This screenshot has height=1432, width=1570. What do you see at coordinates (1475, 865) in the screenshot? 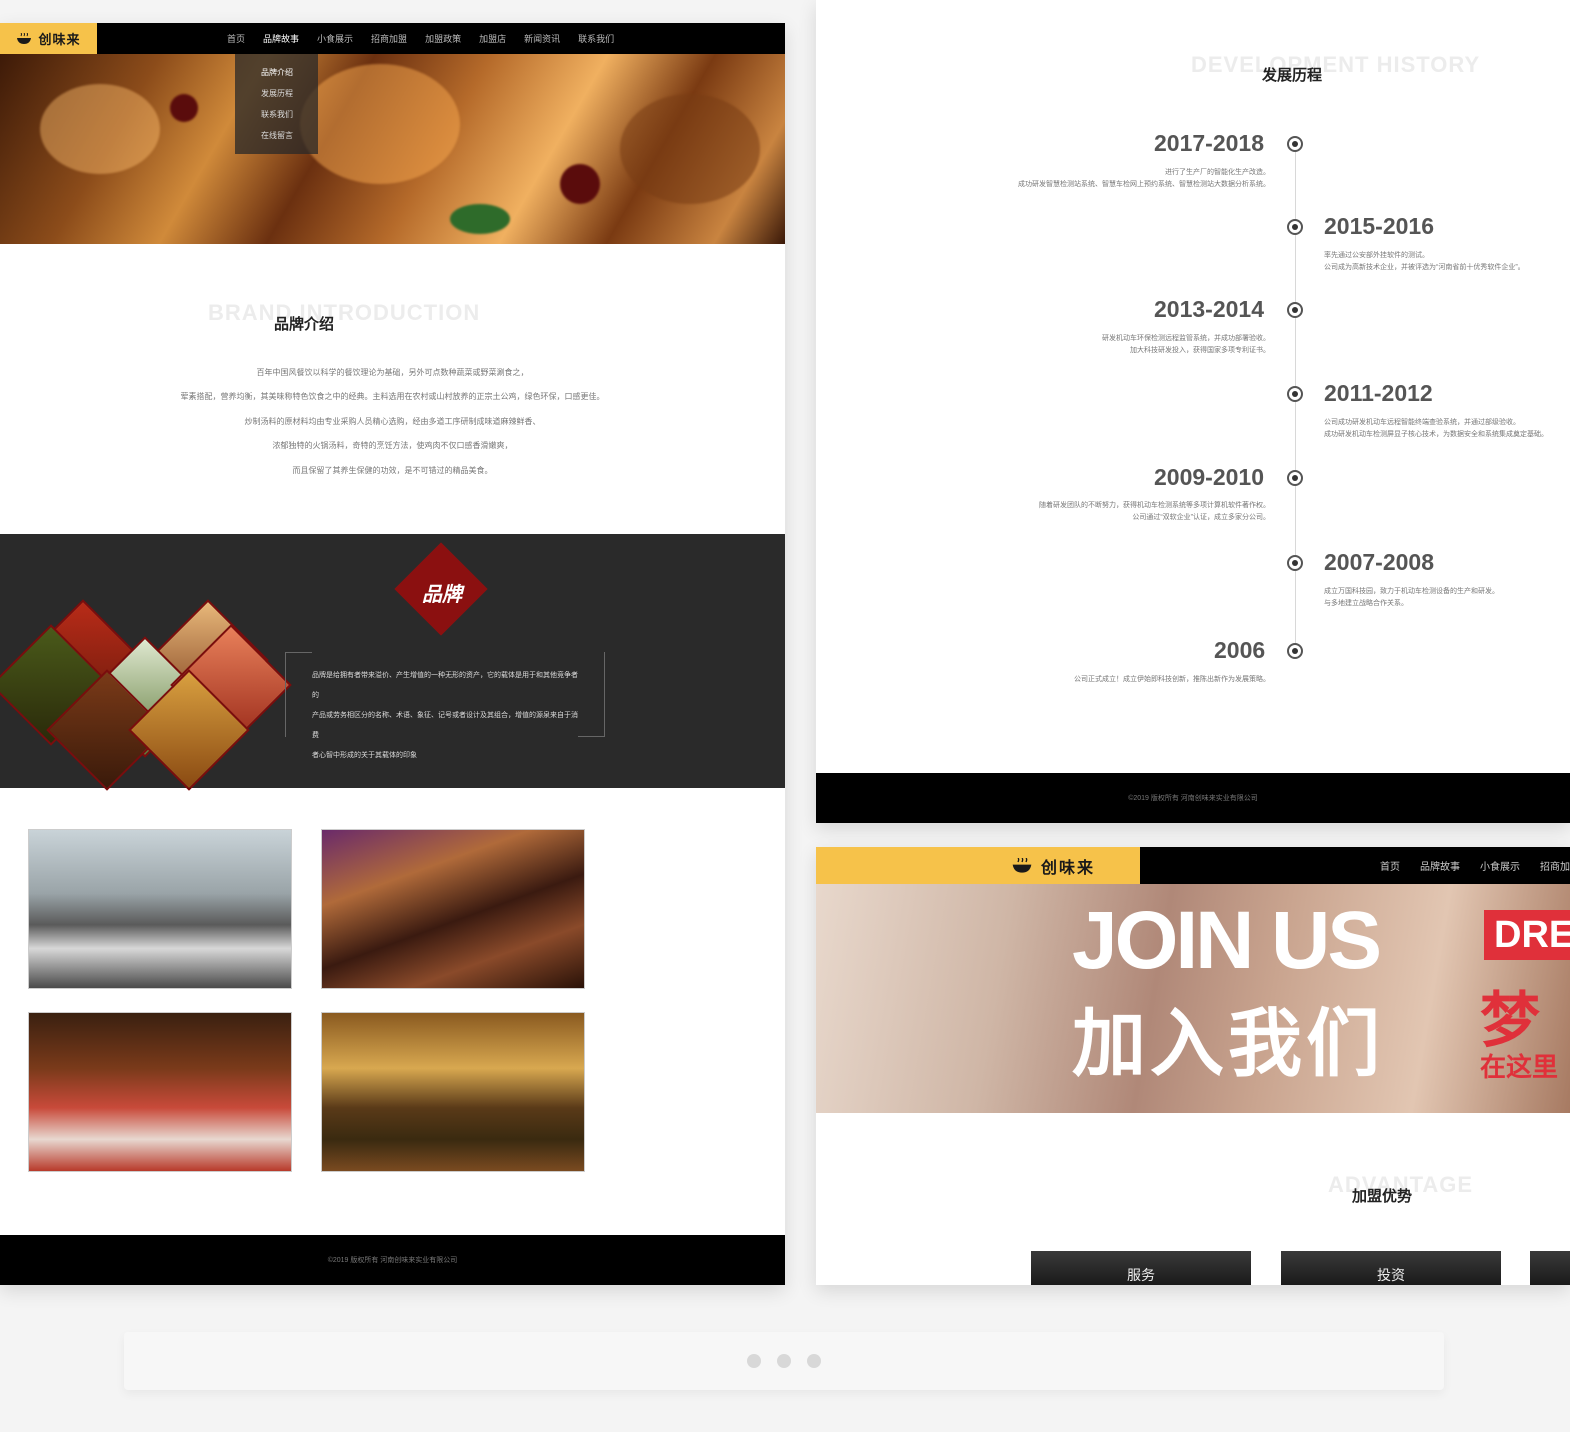
I see `main-menu: 首页 品牌故事 小食展示 招商加` at bounding box center [1475, 865].